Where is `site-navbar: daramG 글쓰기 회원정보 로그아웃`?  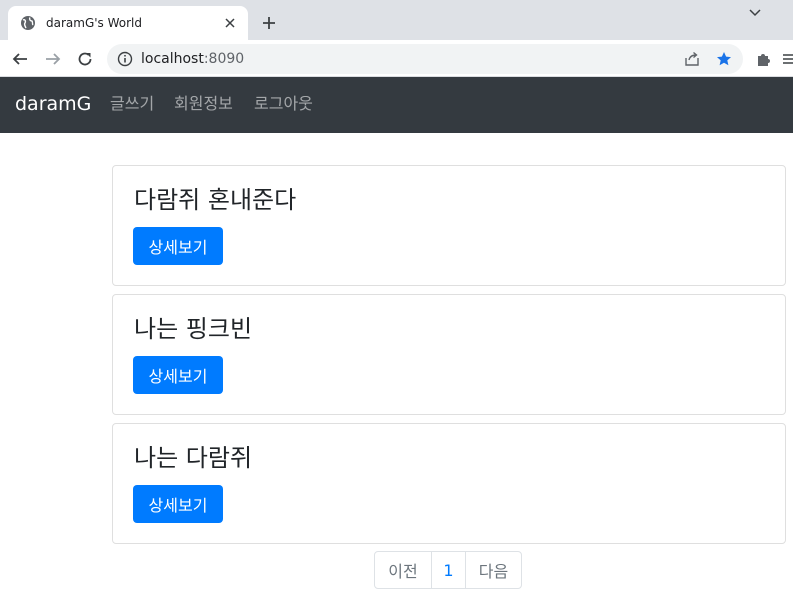
site-navbar: daramG 글쓰기 회원정보 로그아웃 is located at coordinates (396, 105).